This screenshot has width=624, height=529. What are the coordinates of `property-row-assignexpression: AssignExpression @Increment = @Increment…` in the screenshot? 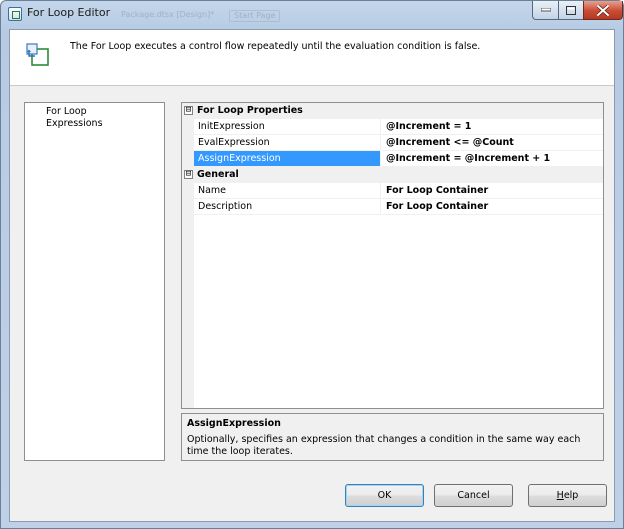 It's located at (392, 159).